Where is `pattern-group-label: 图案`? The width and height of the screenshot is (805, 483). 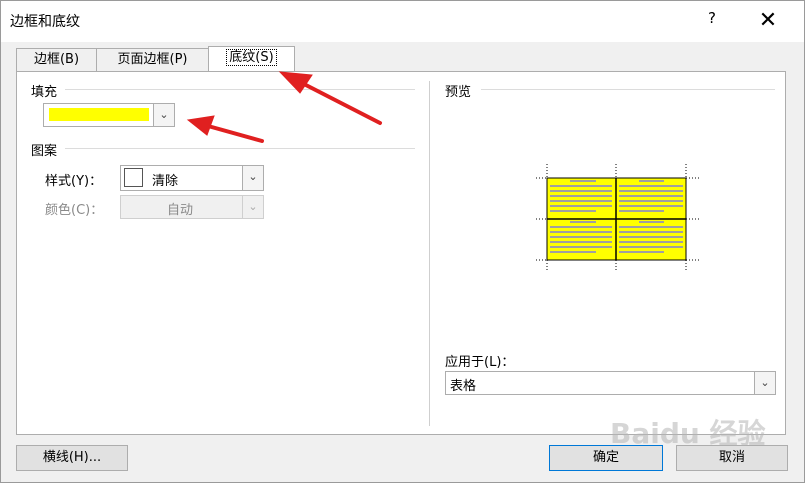
pattern-group-label: 图案 is located at coordinates (44, 151).